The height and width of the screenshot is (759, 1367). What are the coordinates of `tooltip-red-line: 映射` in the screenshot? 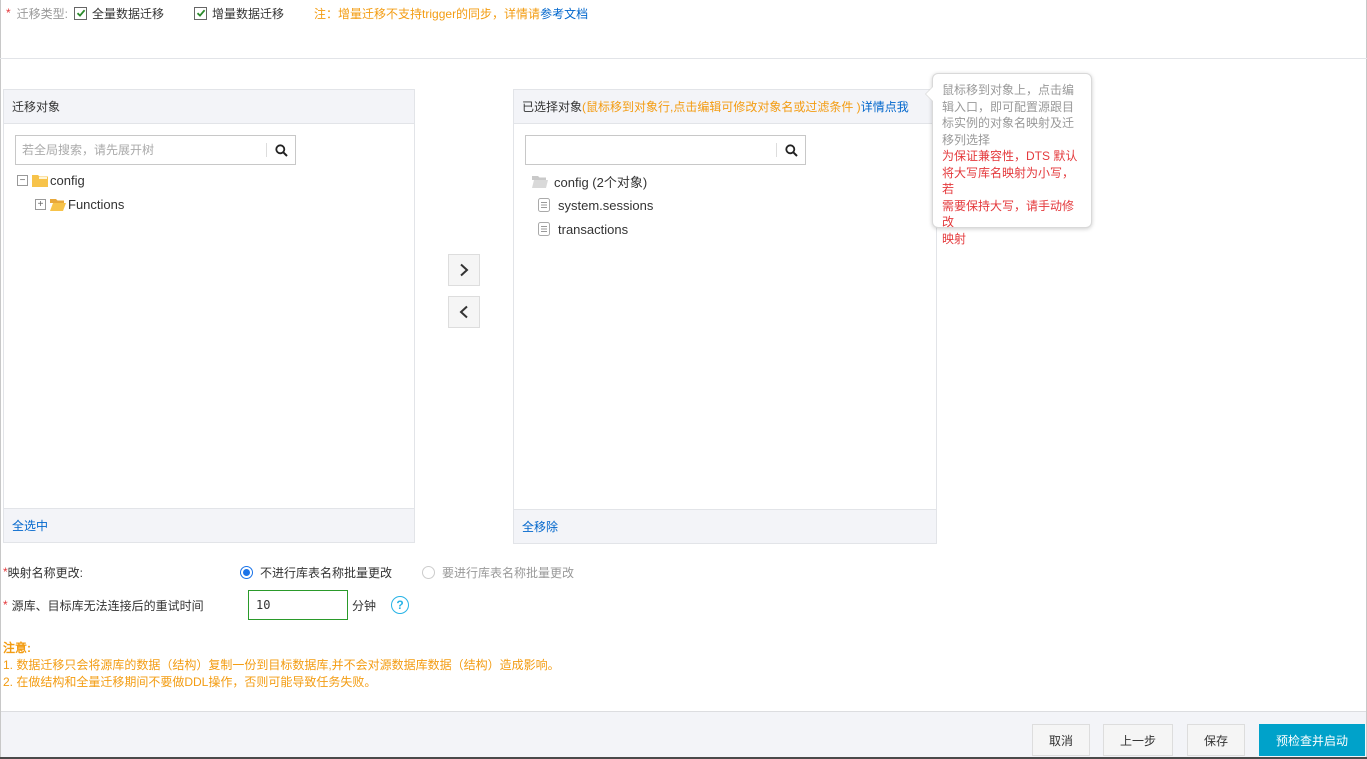 It's located at (954, 238).